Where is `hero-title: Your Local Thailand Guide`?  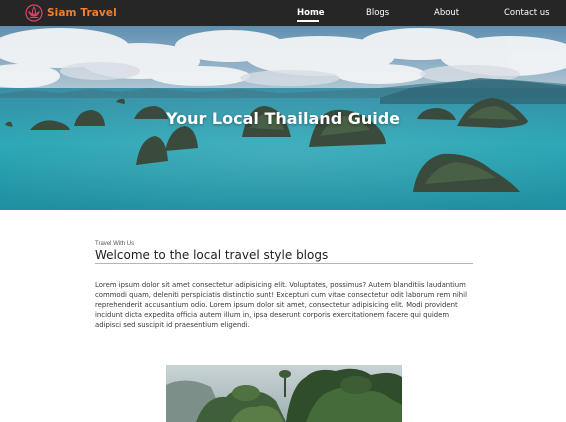
hero-title: Your Local Thailand Guide is located at coordinates (283, 118).